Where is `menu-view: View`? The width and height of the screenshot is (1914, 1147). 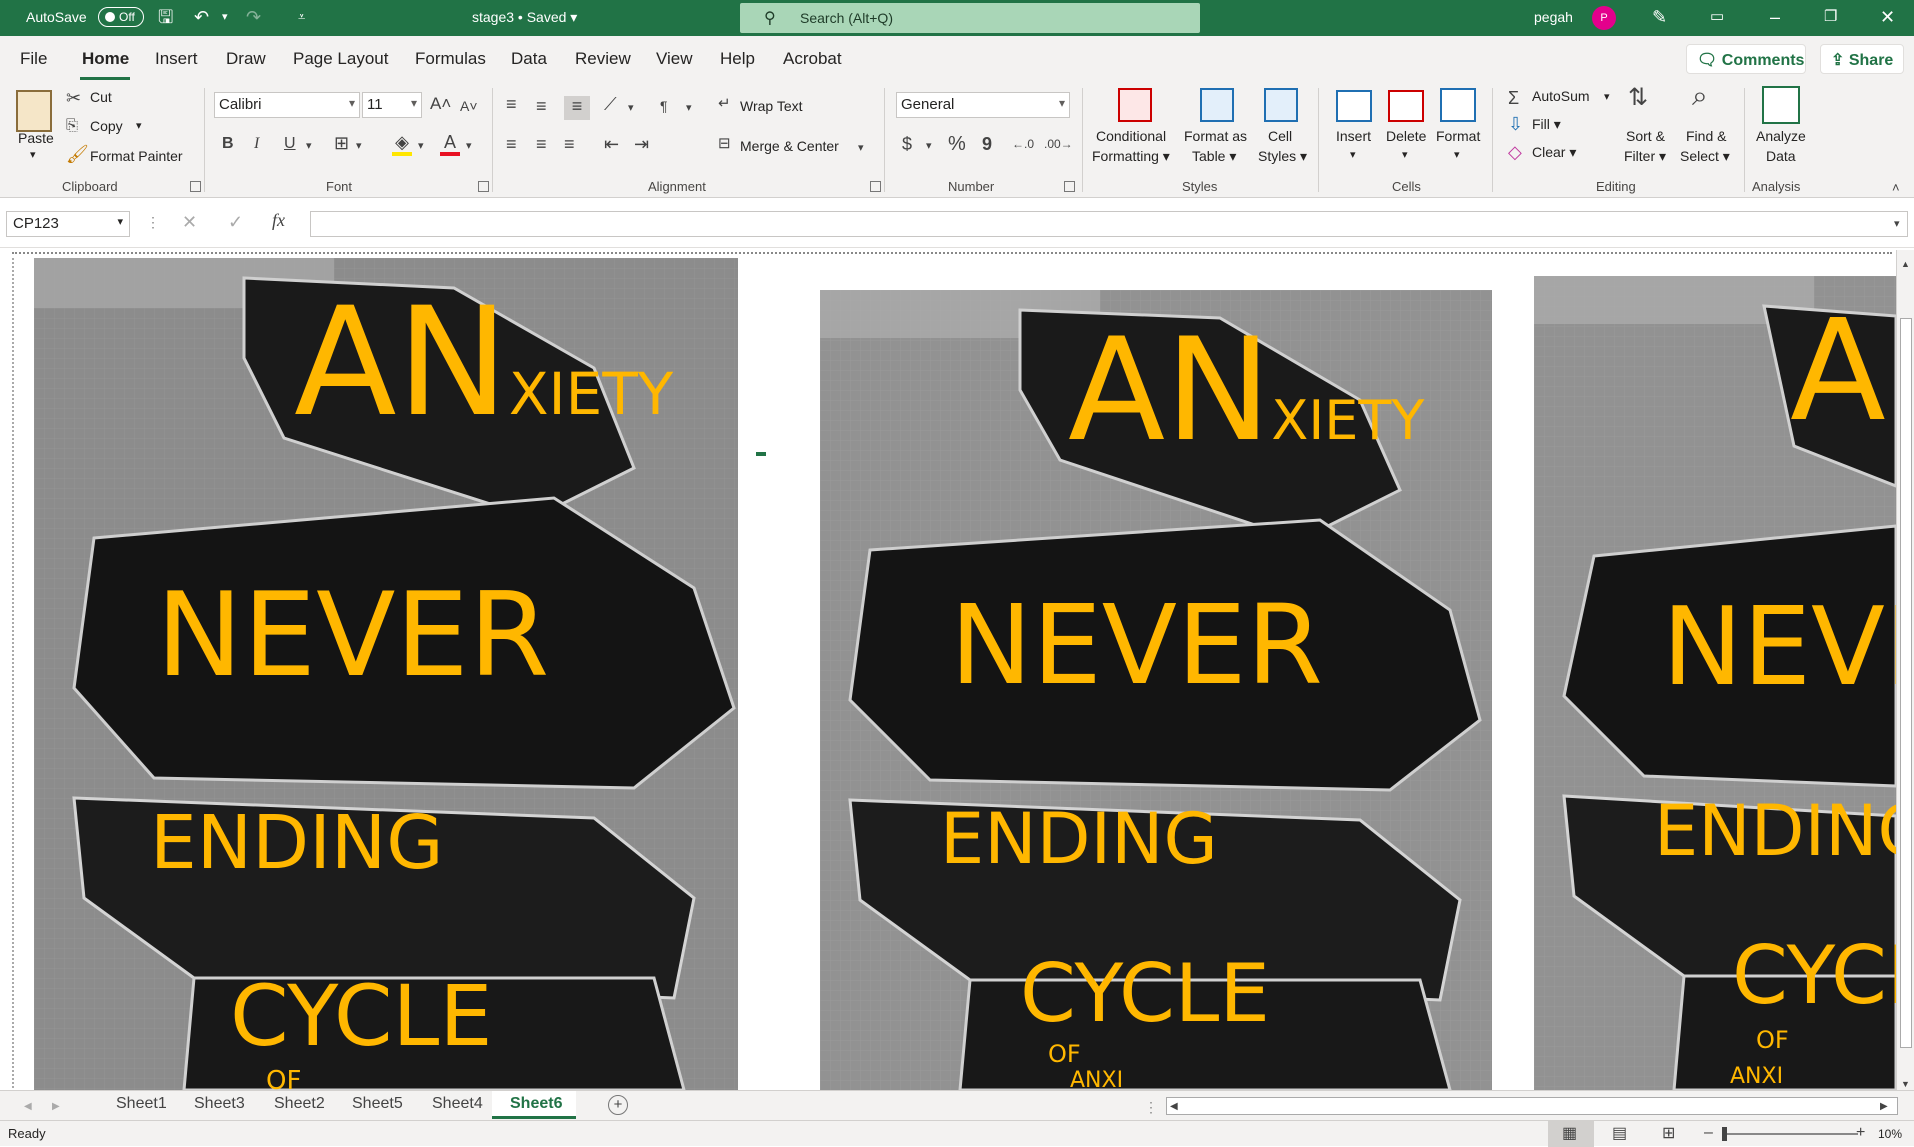 menu-view: View is located at coordinates (674, 59).